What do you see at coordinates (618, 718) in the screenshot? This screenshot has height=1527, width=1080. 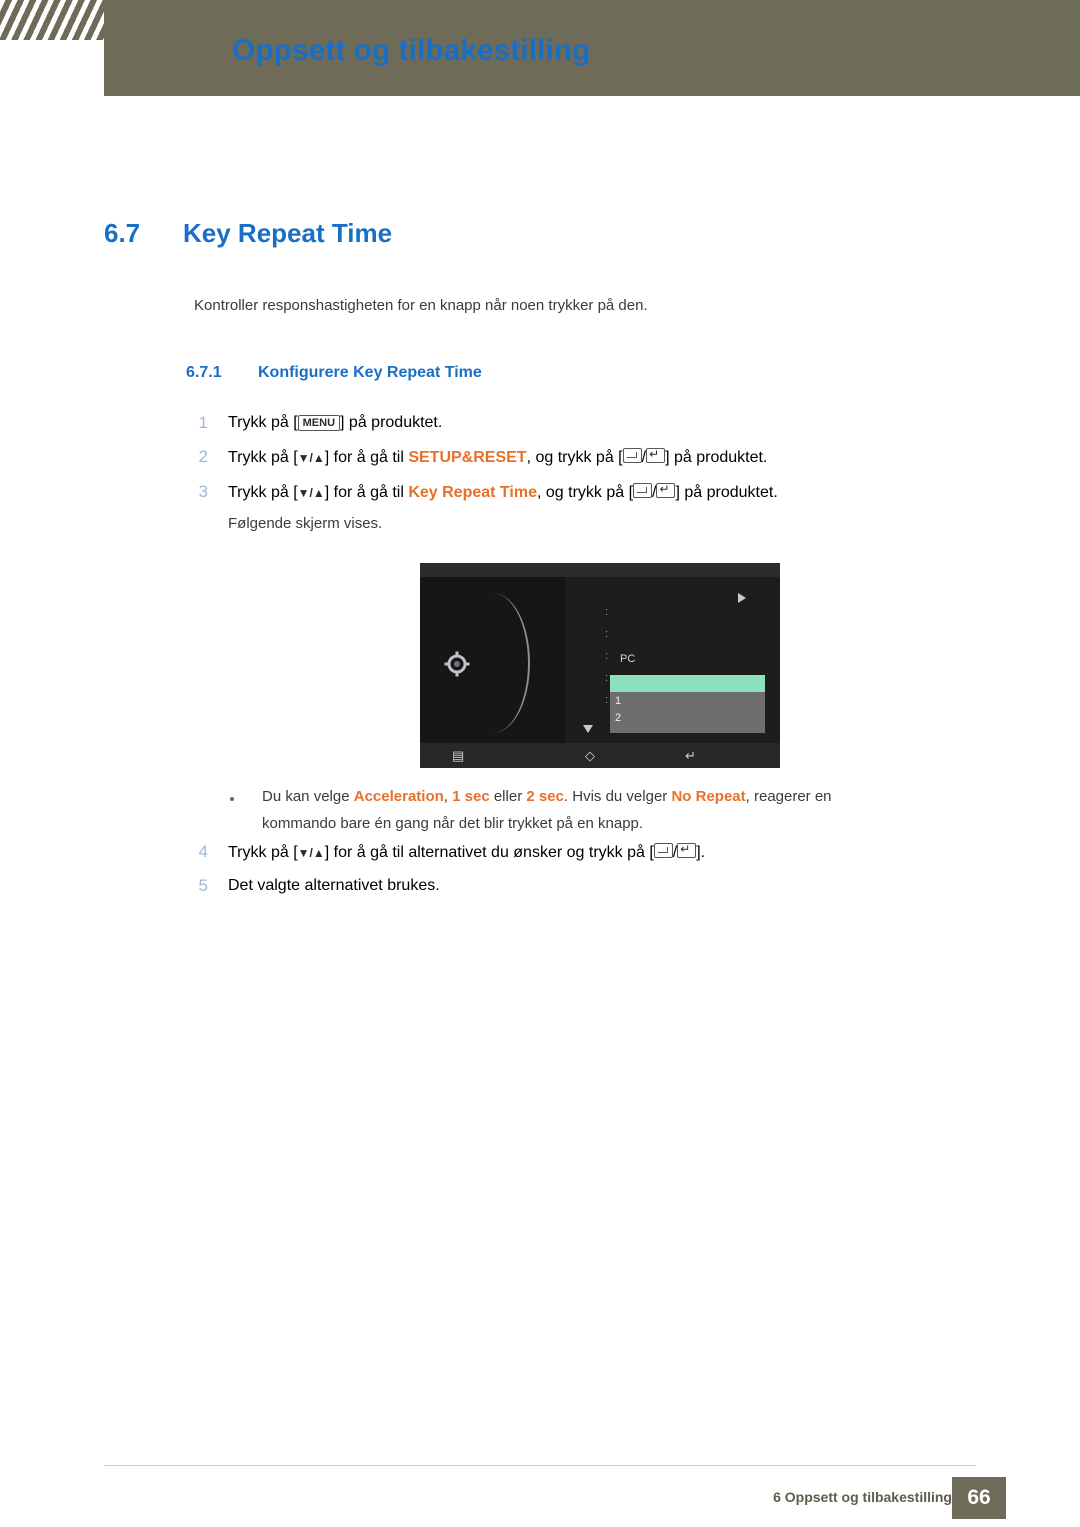 I see `osd-option-item: 2` at bounding box center [618, 718].